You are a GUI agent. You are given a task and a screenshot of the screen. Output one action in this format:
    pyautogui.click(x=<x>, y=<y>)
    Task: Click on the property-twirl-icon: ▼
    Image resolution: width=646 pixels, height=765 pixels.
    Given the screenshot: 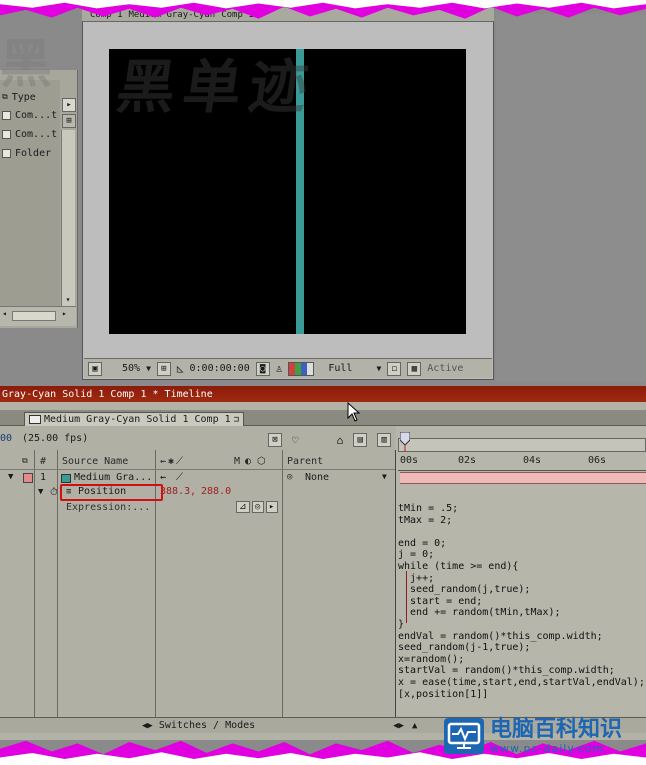 What is the action you would take?
    pyautogui.click(x=40, y=492)
    